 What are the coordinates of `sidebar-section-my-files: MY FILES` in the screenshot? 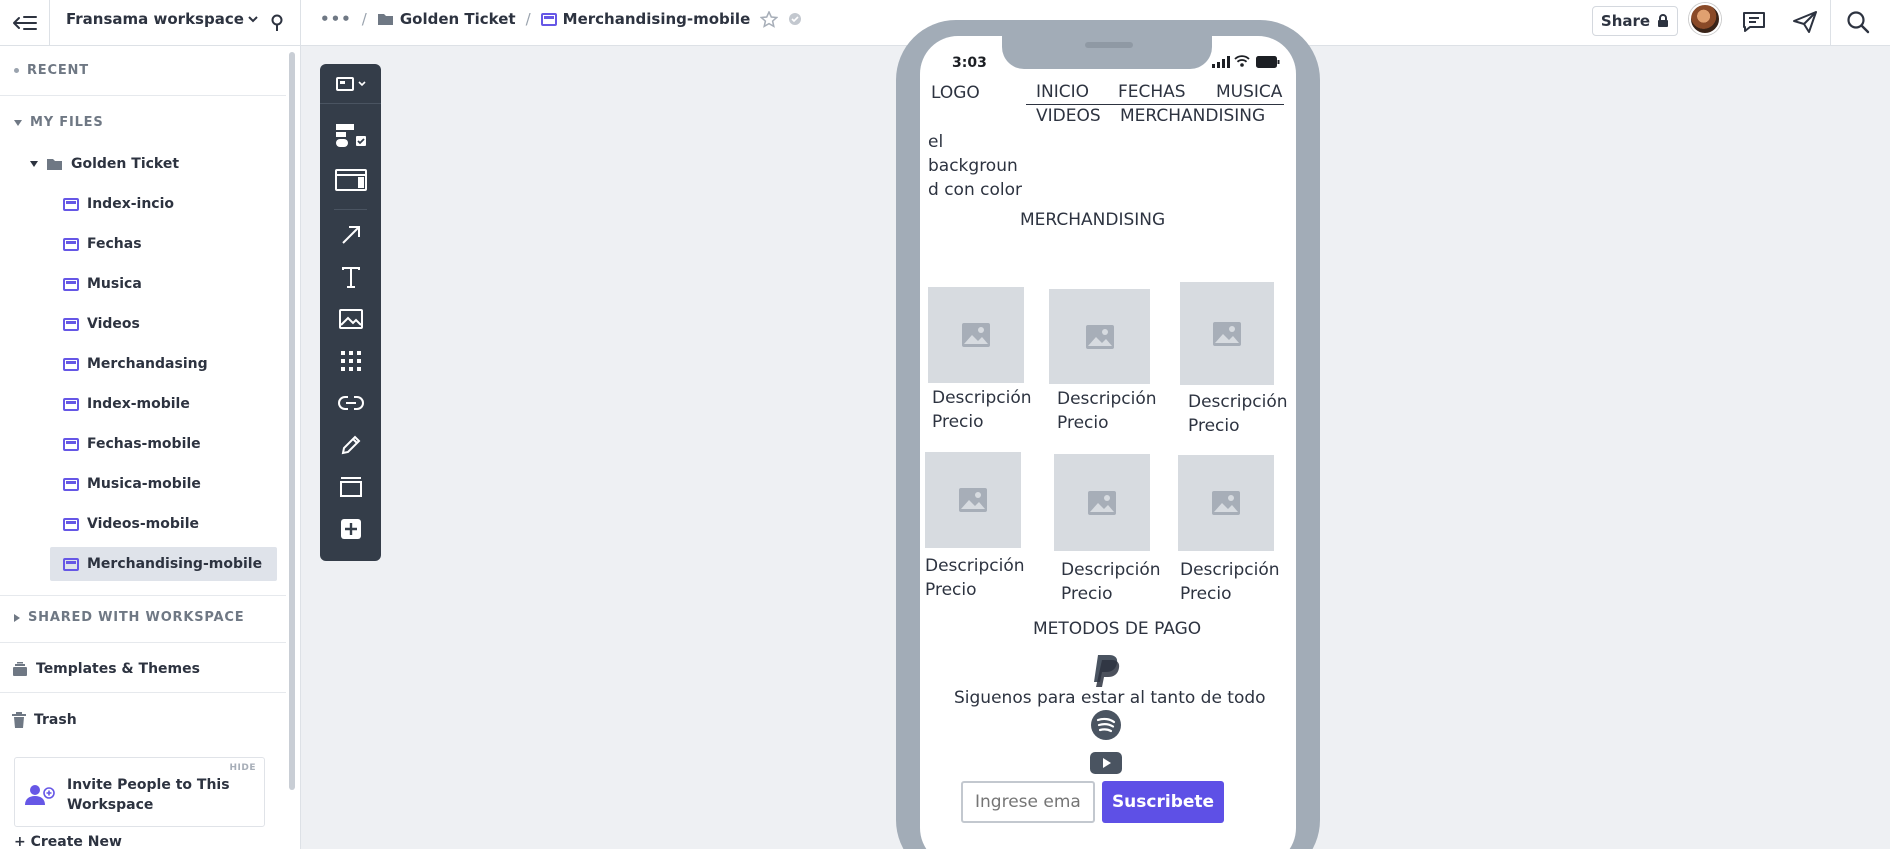 It's located at (59, 122).